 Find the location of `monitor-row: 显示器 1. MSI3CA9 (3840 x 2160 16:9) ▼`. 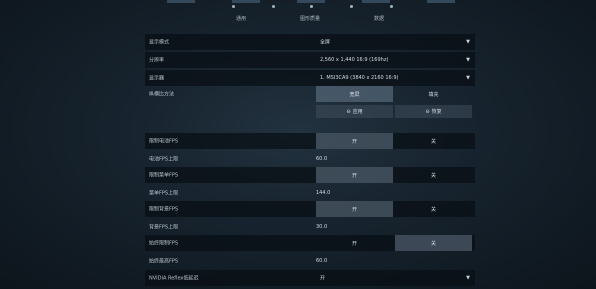

monitor-row: 显示器 1. MSI3CA9 (3840 x 2160 16:9) ▼ is located at coordinates (310, 78).